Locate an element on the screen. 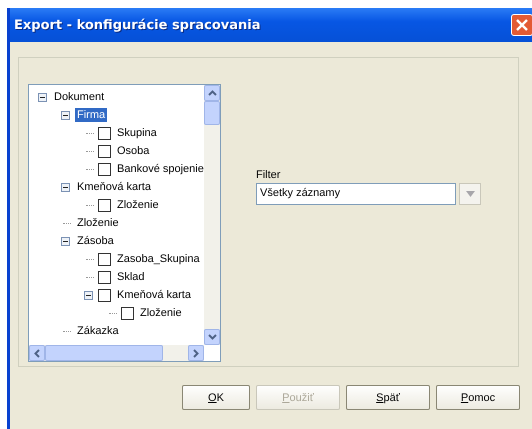  dialog-button: Späť is located at coordinates (388, 397).